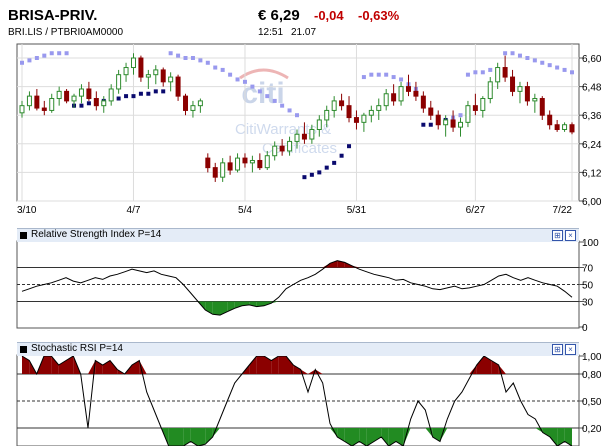  Describe the element at coordinates (592, 145) in the screenshot. I see `price-tick-label: 6,24` at that location.